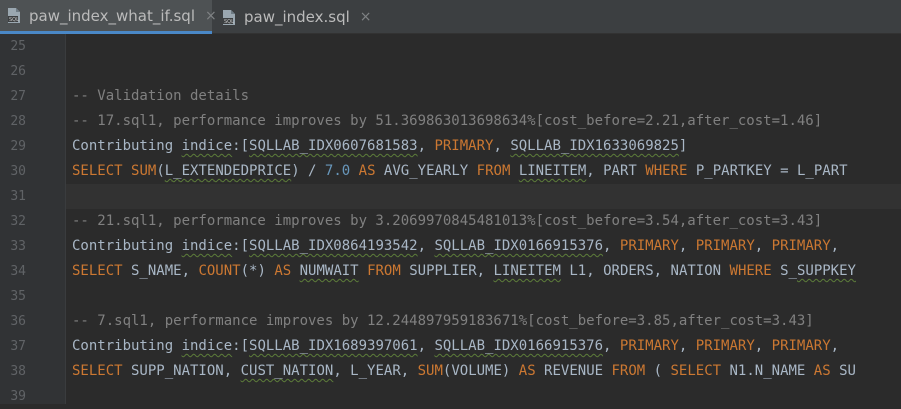 This screenshot has height=409, width=901. What do you see at coordinates (645, 271) in the screenshot?
I see `code-token: L1, ORDERS, NATION` at bounding box center [645, 271].